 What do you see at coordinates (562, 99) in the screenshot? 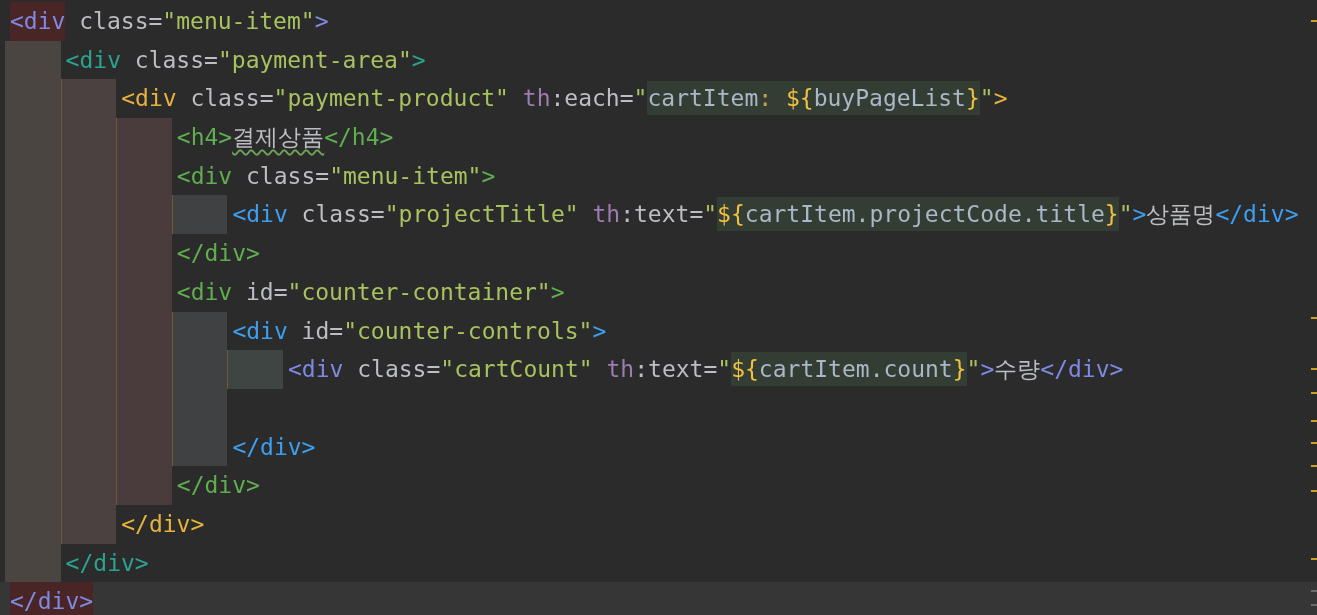
I see `code-line: <div class="payment-product" th:each="cartItem: ${buyPageList}">` at bounding box center [562, 99].